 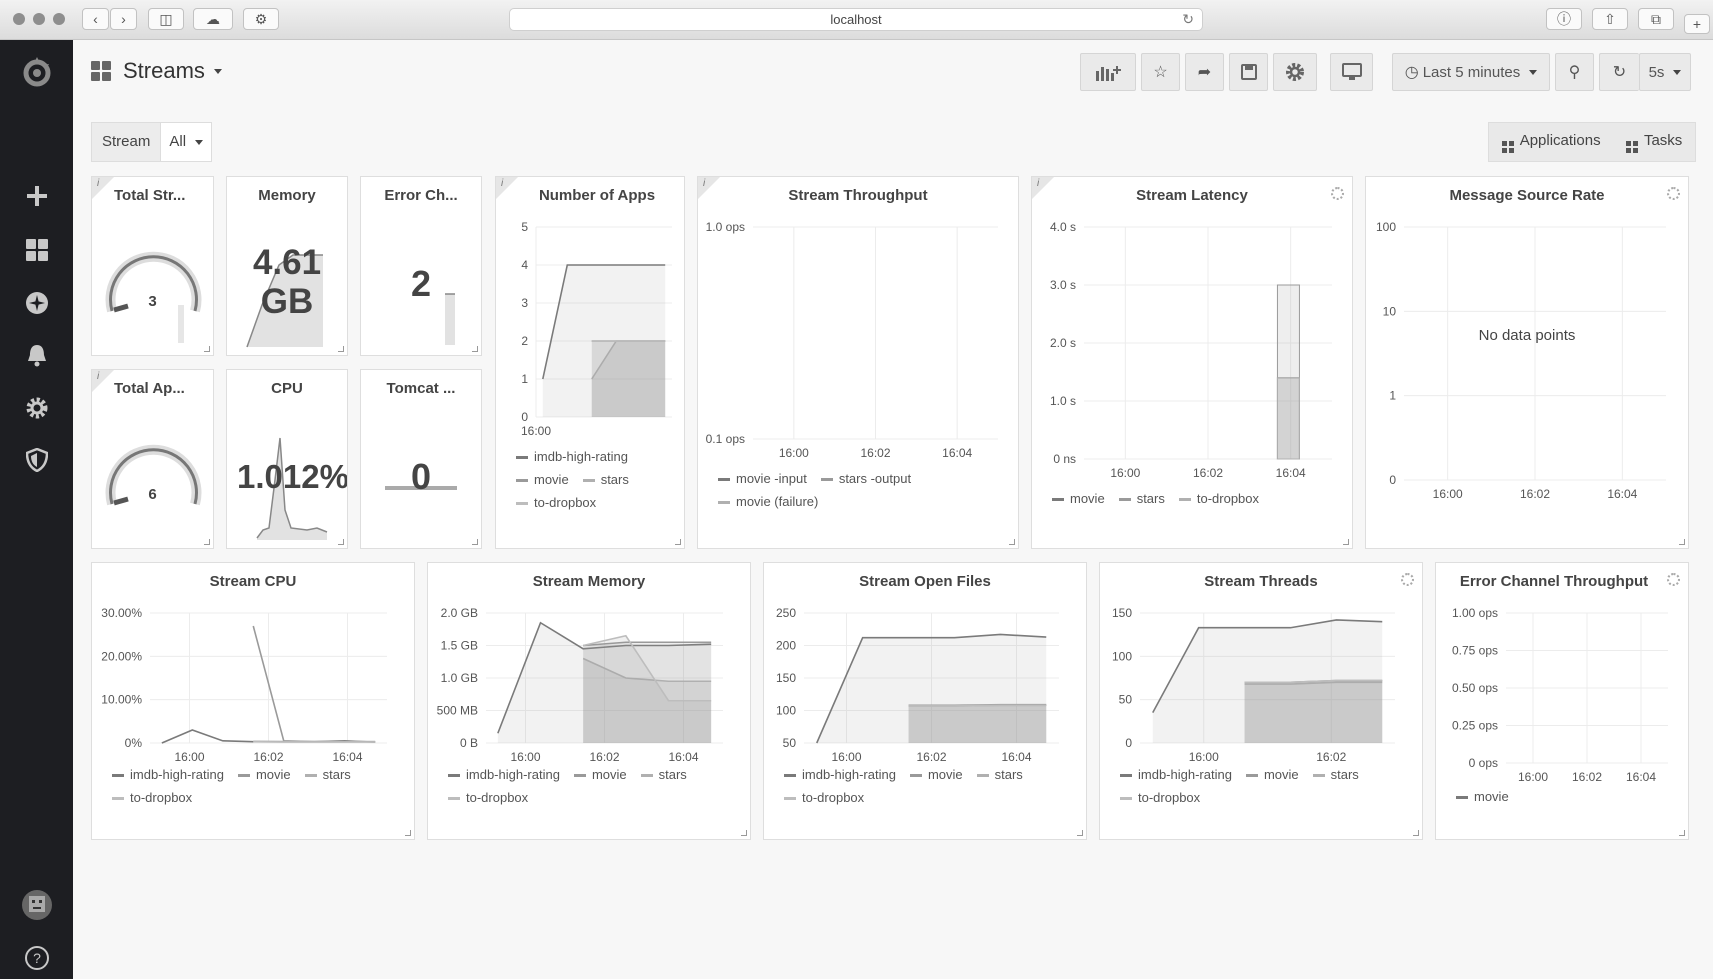 I want to click on refresh-interval-picker: 5s, so click(x=1665, y=72).